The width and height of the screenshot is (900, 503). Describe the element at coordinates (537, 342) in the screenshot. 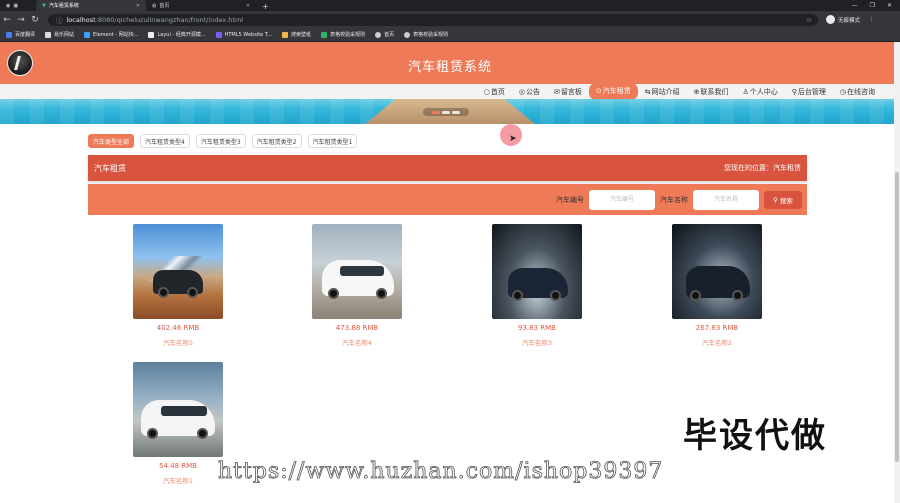

I see `car-name: 汽车名称3` at that location.